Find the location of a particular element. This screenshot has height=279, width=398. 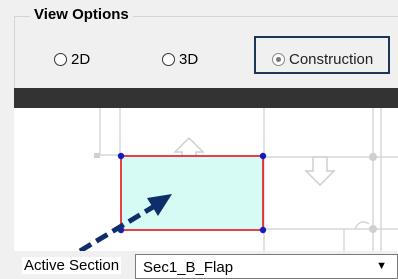

active-section-dropdown: Sec1_B_Flap ▼ is located at coordinates (266, 266).